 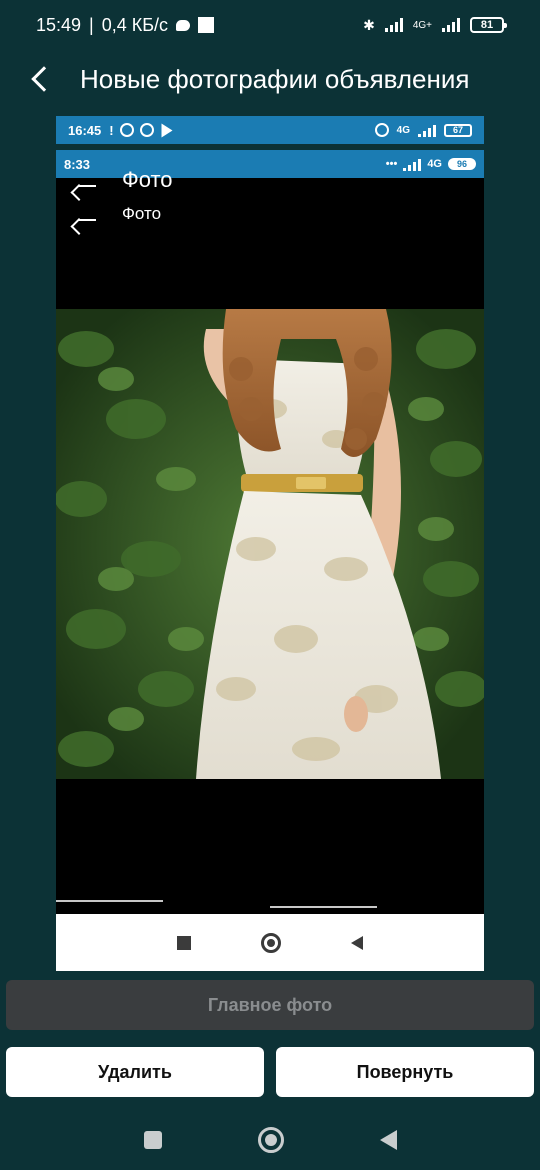 What do you see at coordinates (146, 130) in the screenshot?
I see `ok-icon` at bounding box center [146, 130].